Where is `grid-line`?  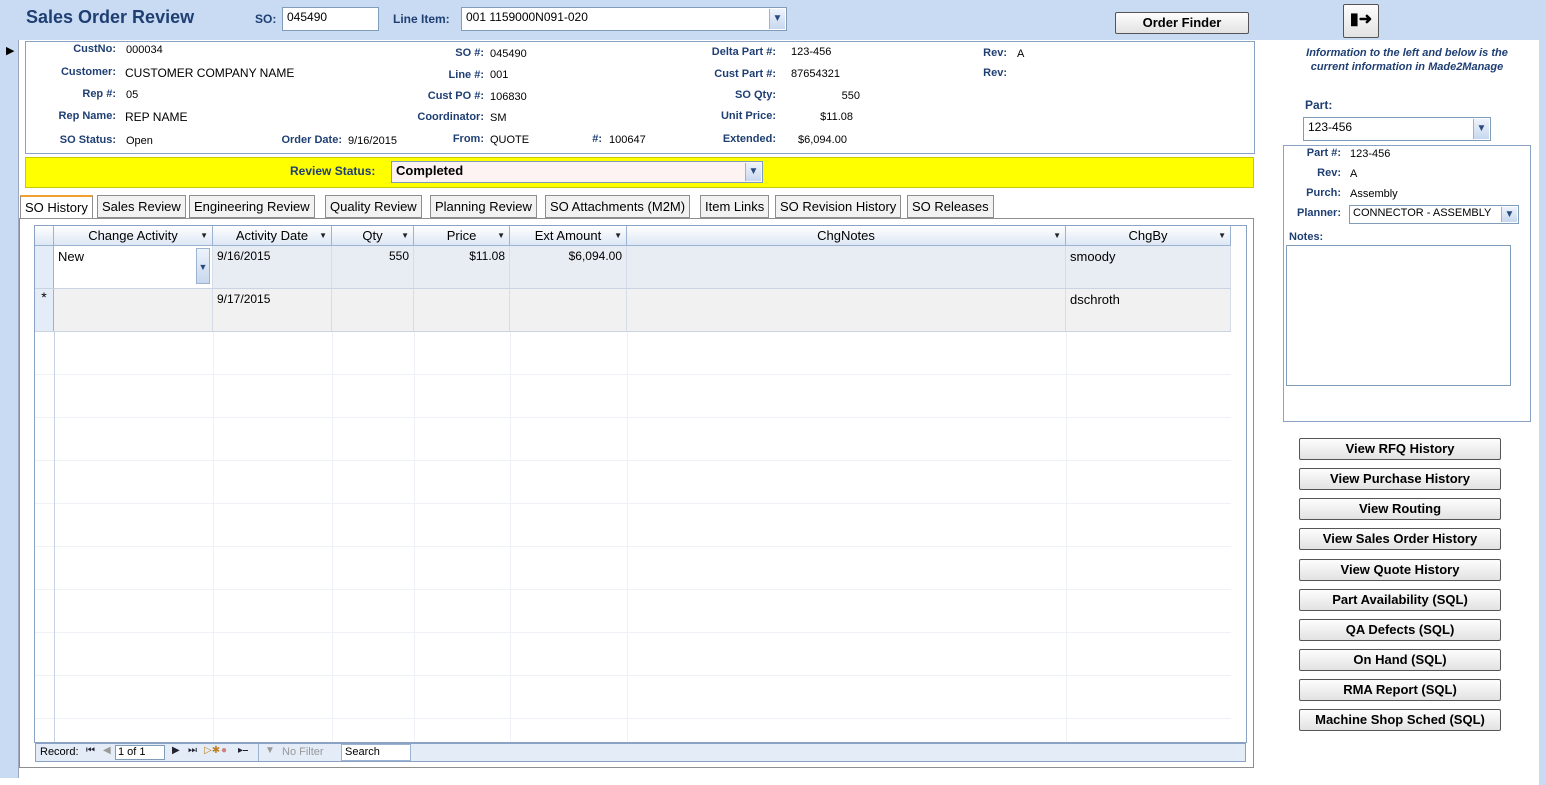
grid-line is located at coordinates (633, 546).